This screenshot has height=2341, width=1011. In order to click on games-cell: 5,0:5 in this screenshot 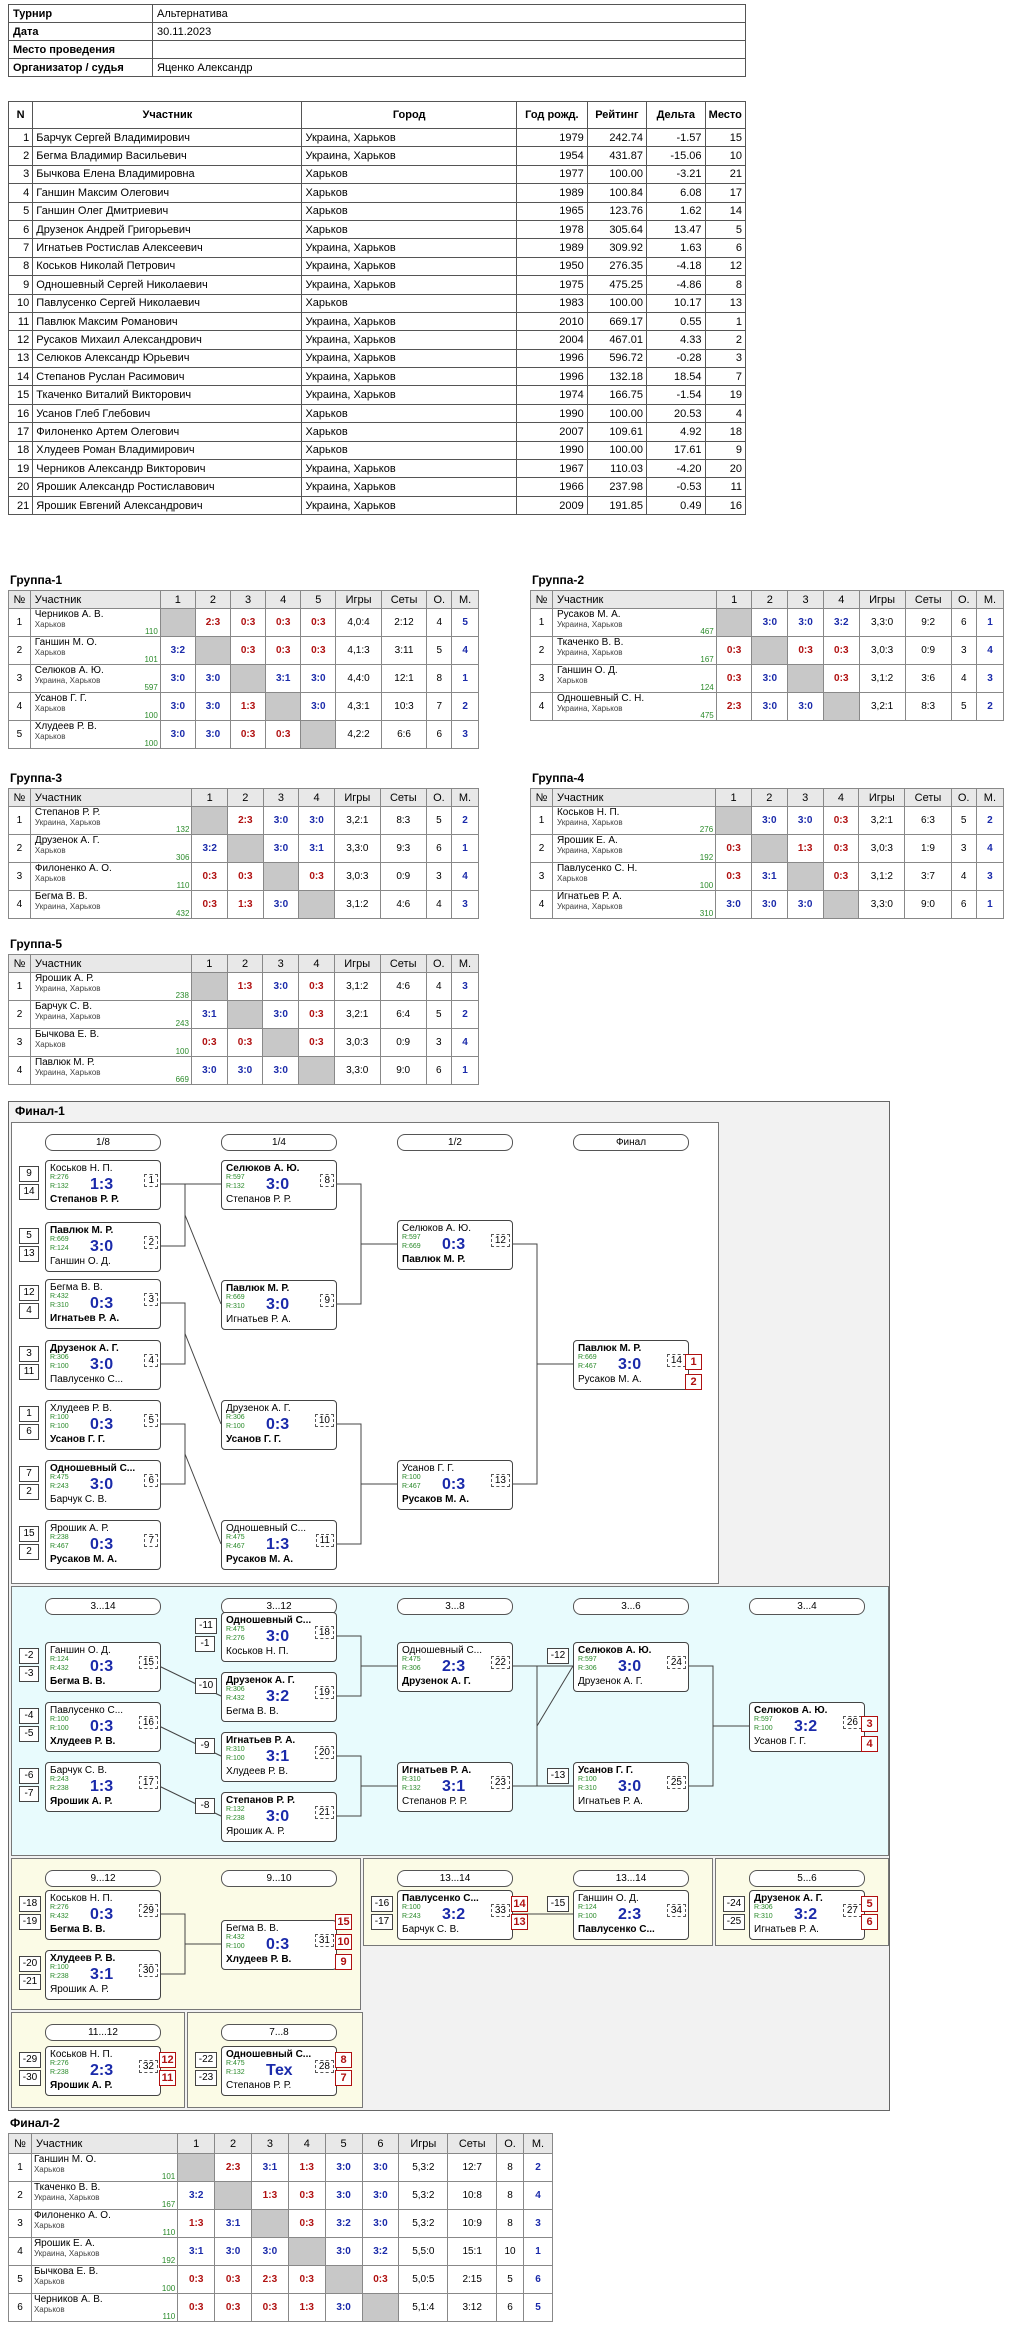, I will do `click(423, 2279)`.